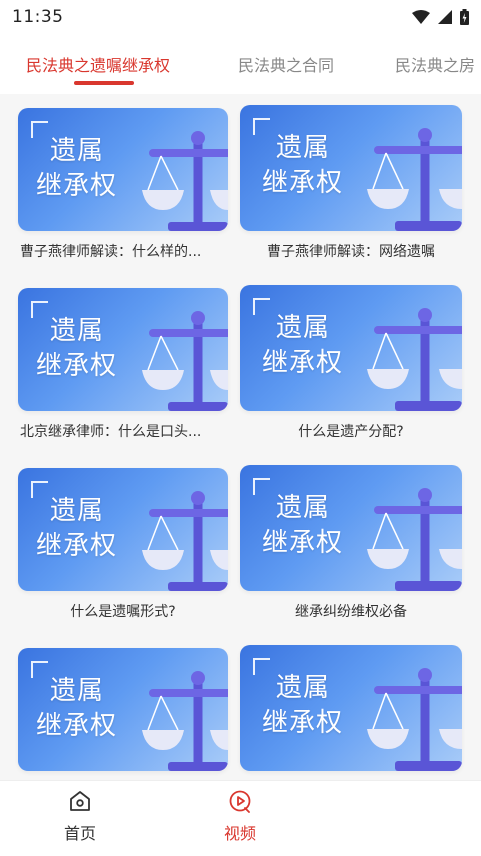  What do you see at coordinates (286, 64) in the screenshot?
I see `tab-contract: 民法典之合同` at bounding box center [286, 64].